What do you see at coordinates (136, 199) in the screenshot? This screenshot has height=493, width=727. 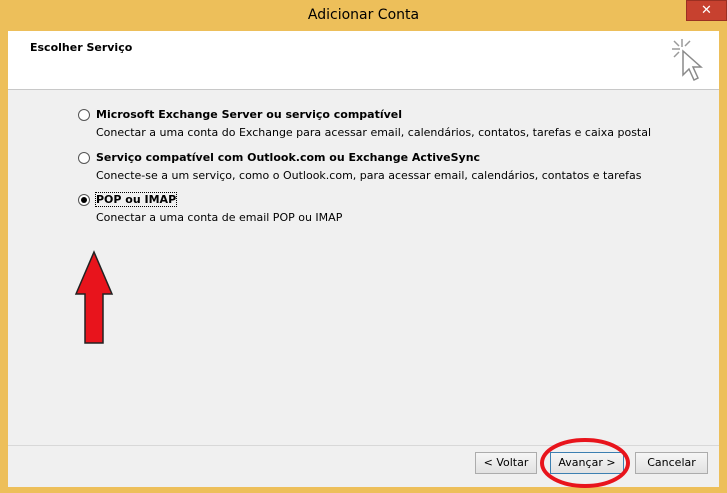 I see `pop-imap-label: POP ou IMAP` at bounding box center [136, 199].